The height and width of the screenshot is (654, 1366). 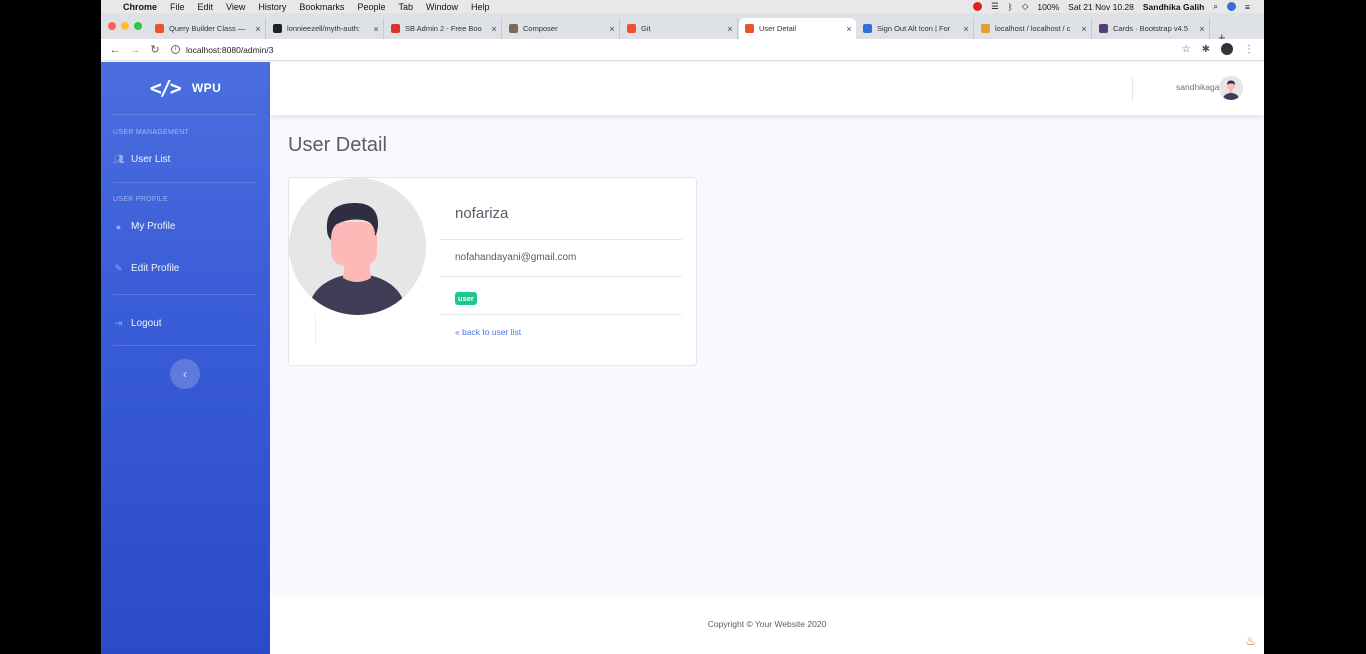 I want to click on record-icon, so click(x=978, y=6).